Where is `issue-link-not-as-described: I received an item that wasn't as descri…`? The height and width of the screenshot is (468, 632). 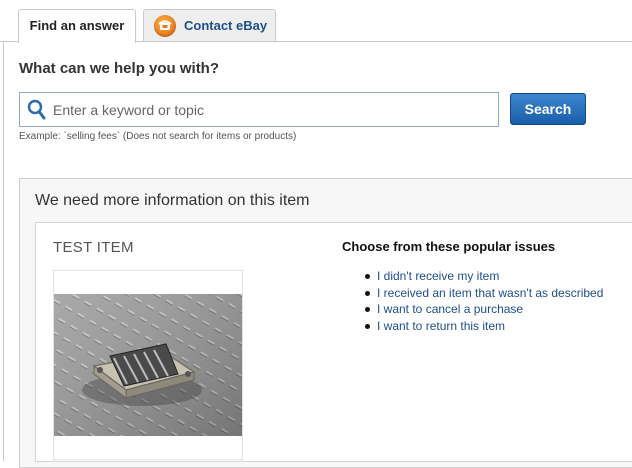 issue-link-not-as-described: I received an item that wasn't as descri… is located at coordinates (483, 293).